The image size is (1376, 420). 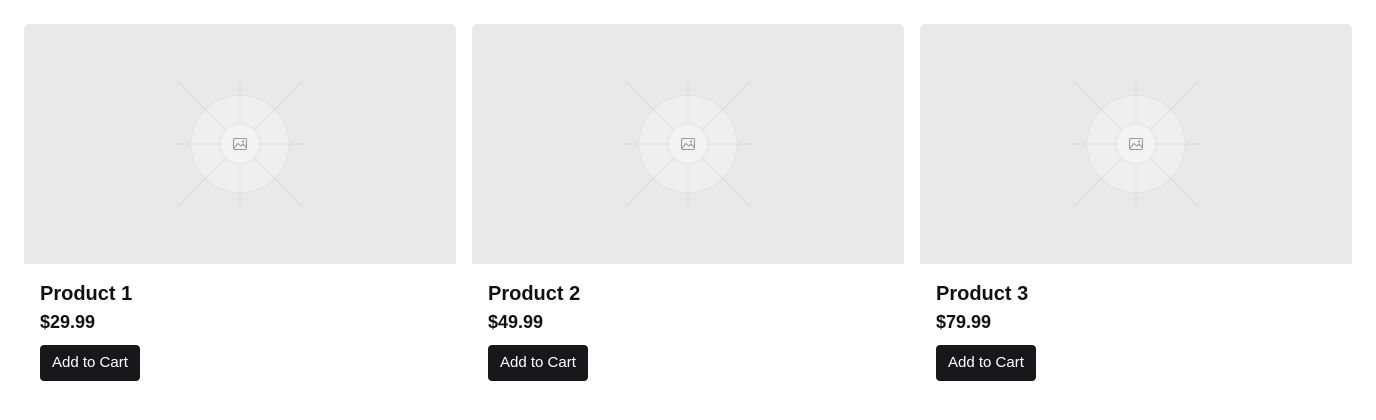 What do you see at coordinates (68, 322) in the screenshot?
I see `product-price: $29.99` at bounding box center [68, 322].